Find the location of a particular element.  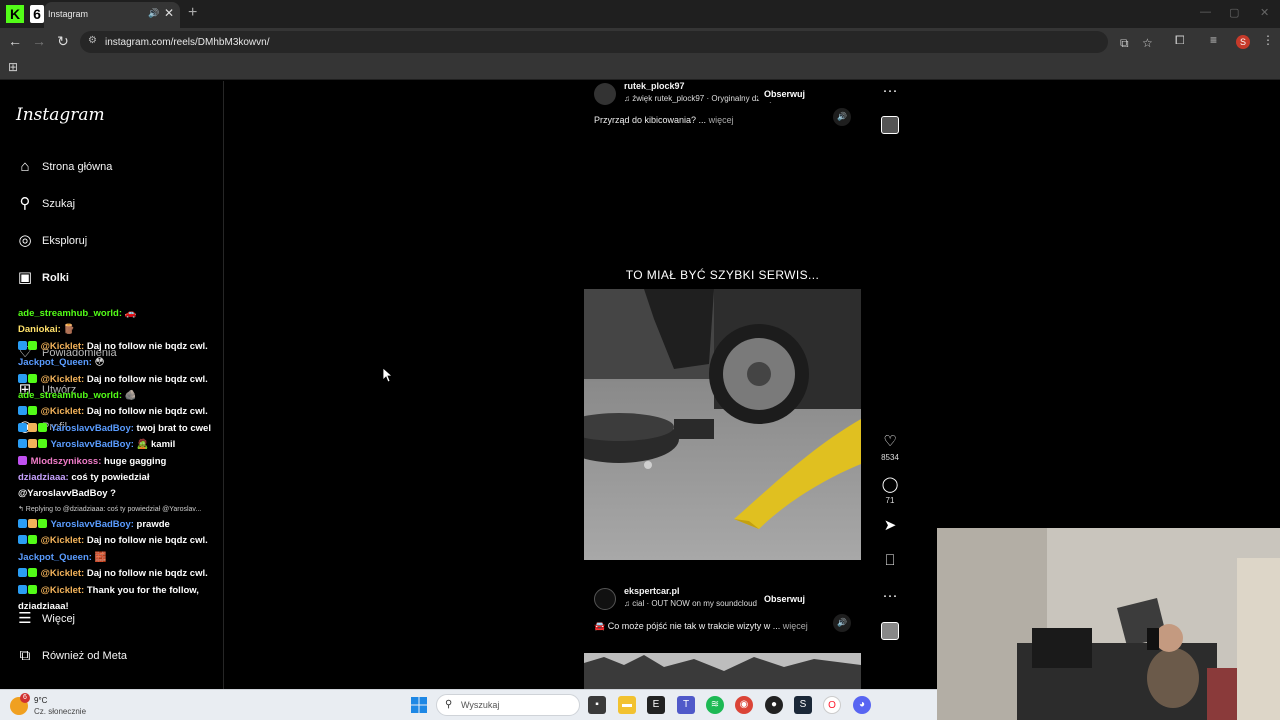

taskbar-search: ⚲ Wyszukaj is located at coordinates (508, 705).